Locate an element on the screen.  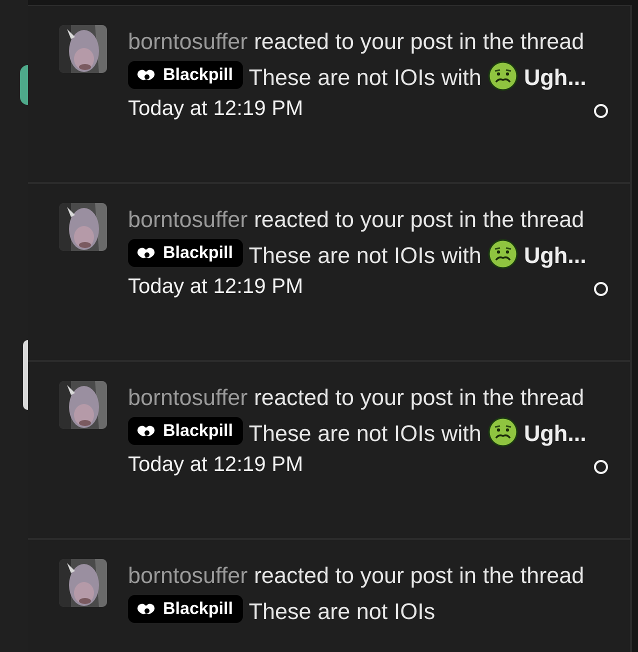
button-edge is located at coordinates (24, 85).